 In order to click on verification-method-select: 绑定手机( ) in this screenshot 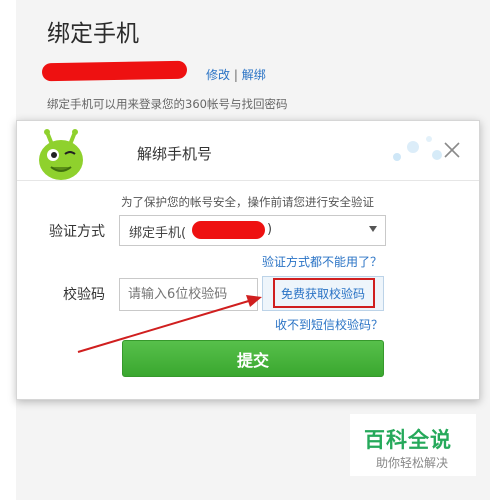, I will do `click(252, 230)`.